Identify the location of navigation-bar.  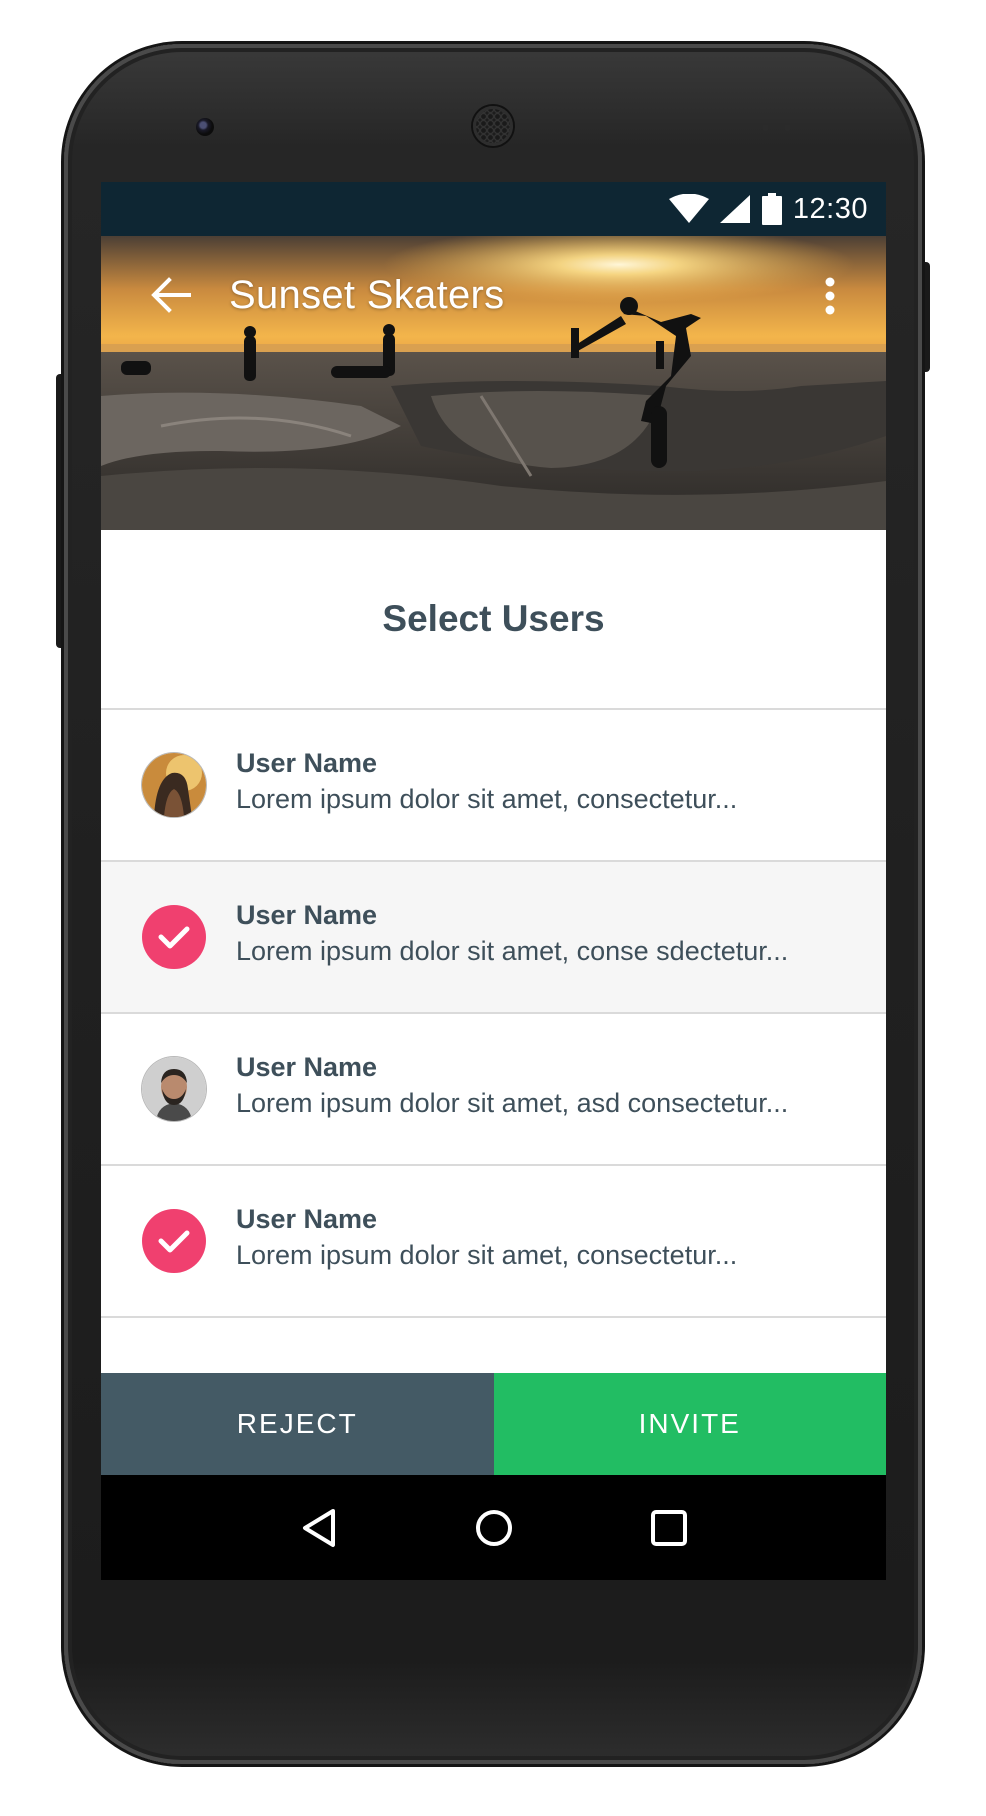
(493, 1527).